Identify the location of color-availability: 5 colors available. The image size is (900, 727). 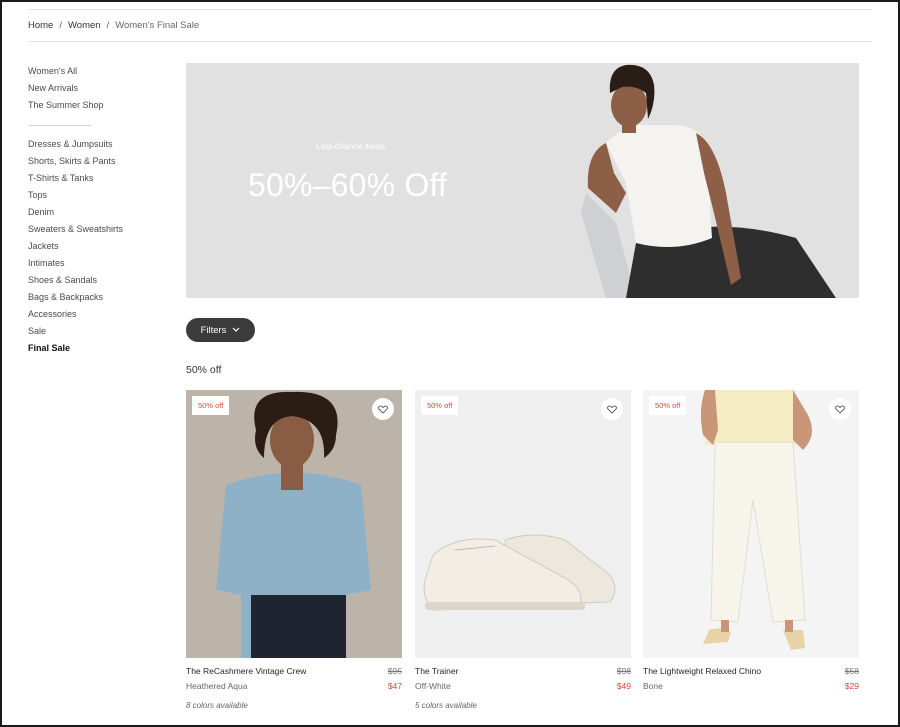
(523, 705).